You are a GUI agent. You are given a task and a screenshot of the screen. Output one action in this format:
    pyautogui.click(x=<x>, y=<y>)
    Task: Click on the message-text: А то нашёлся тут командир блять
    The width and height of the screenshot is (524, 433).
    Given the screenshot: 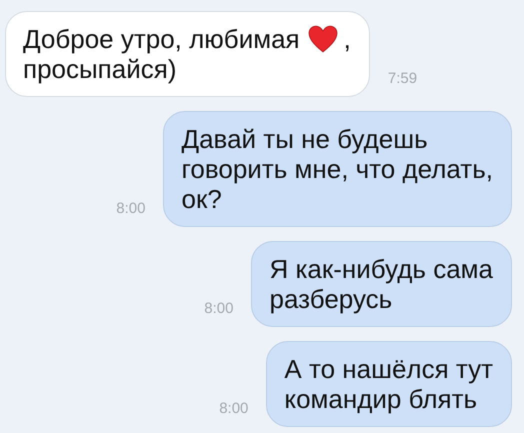 What is the action you would take?
    pyautogui.click(x=388, y=384)
    